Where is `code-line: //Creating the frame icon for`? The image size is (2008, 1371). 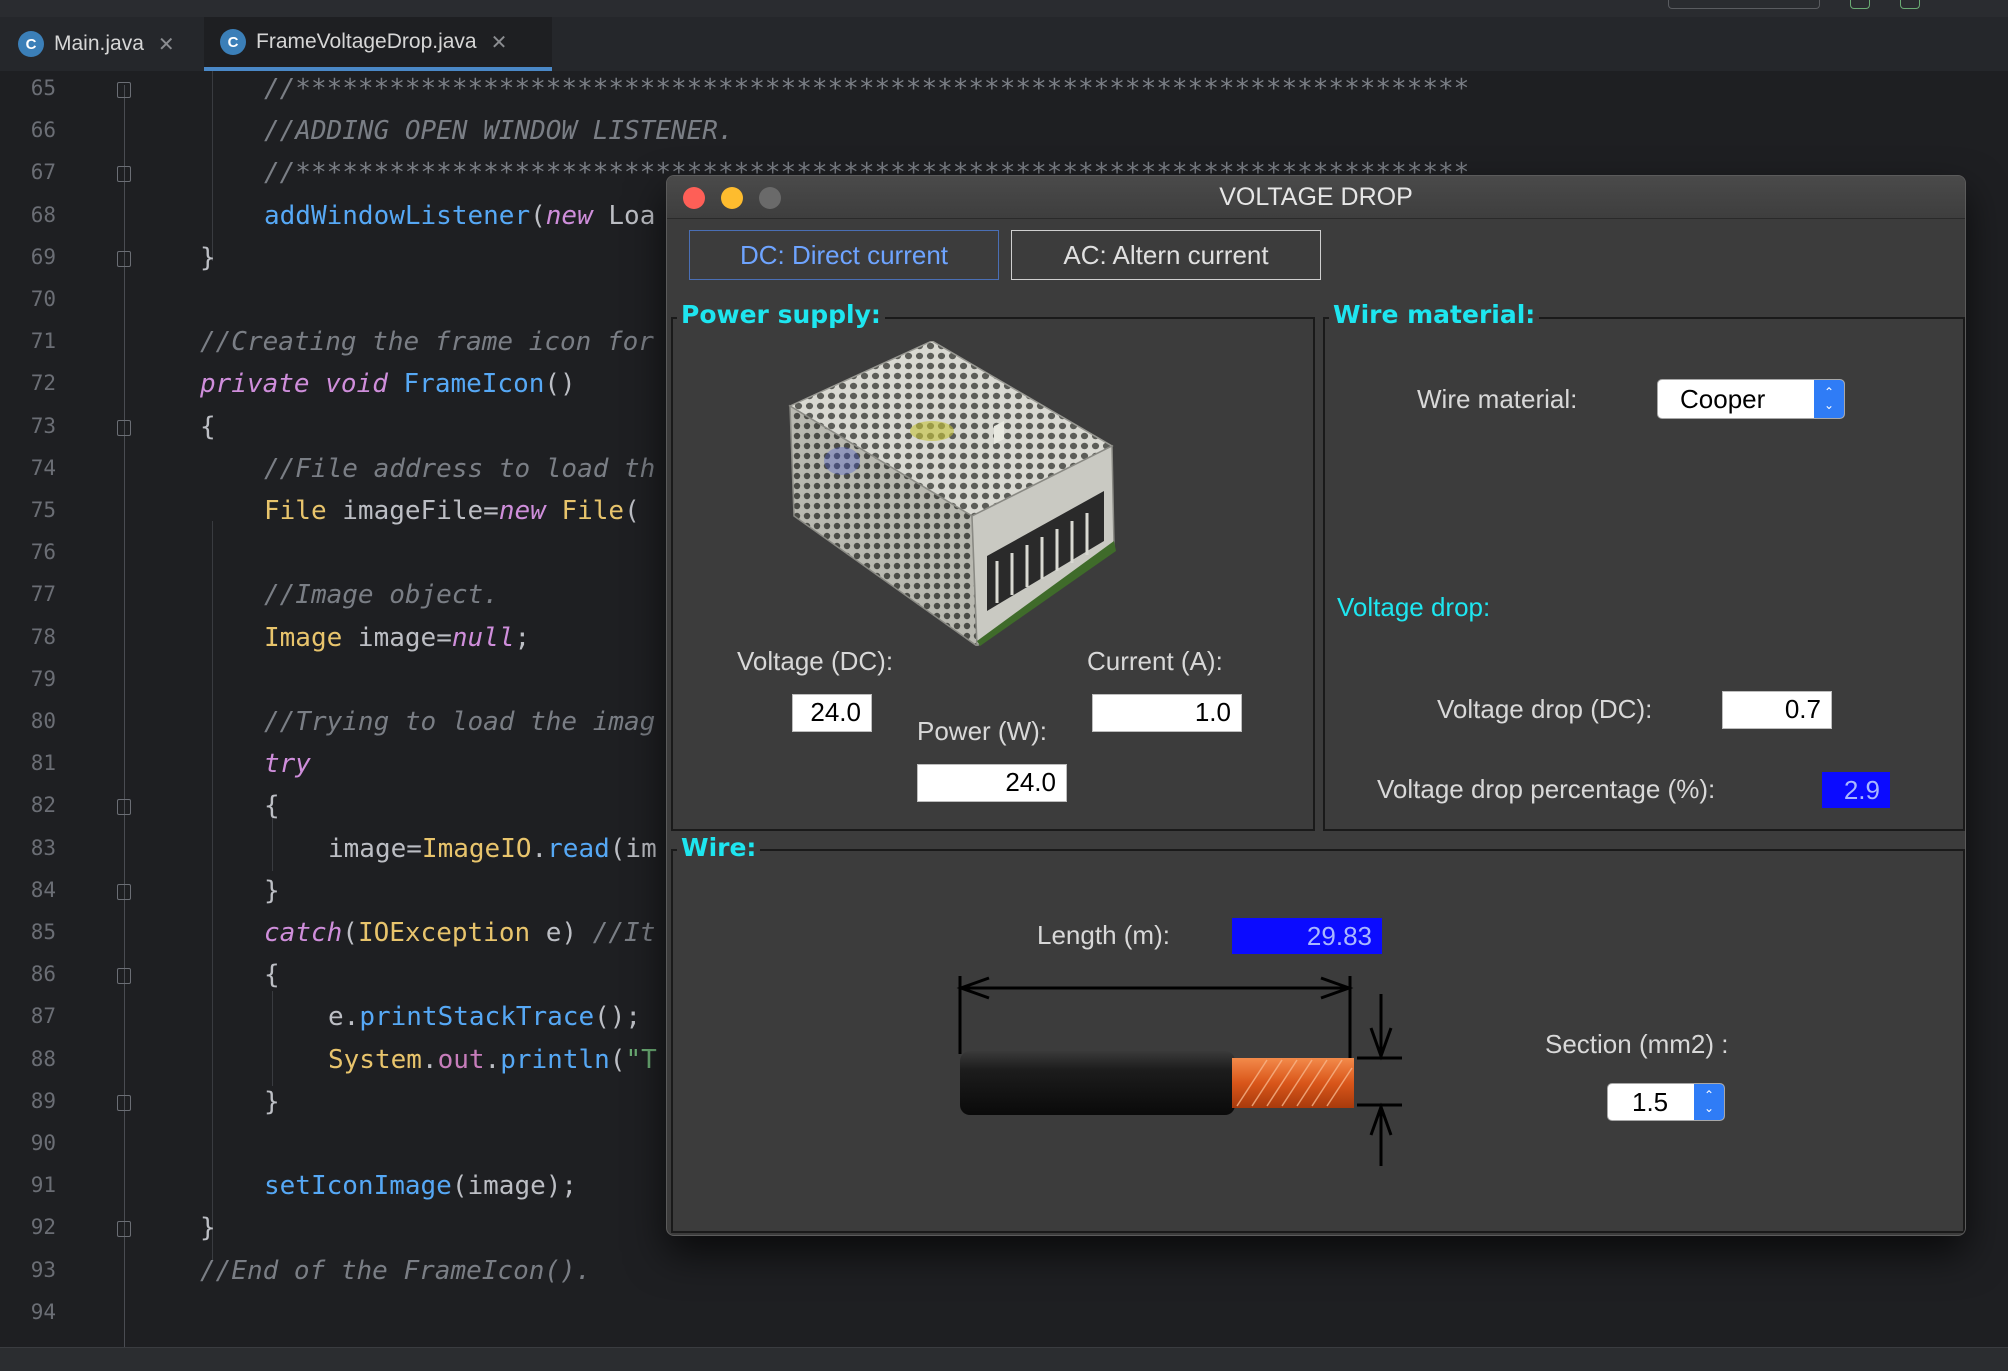
code-line: //Creating the frame icon for is located at coordinates (427, 342).